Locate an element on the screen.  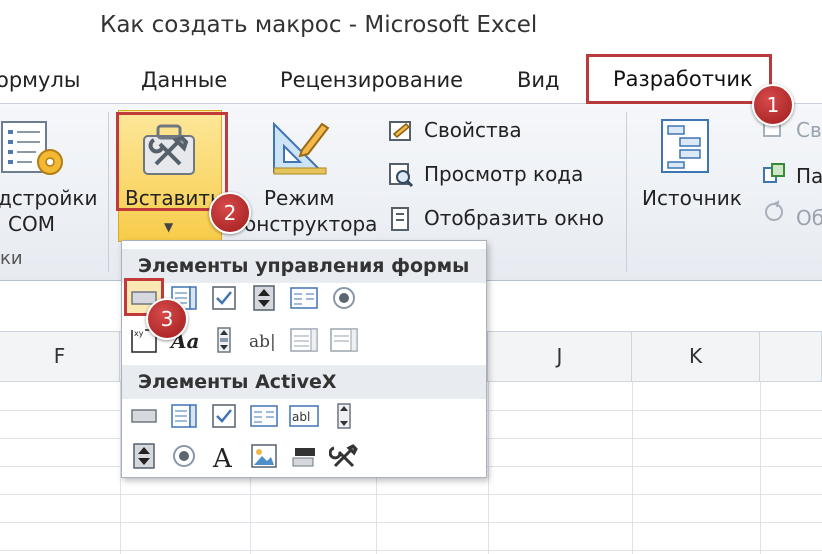
activex-toggle-button-icon is located at coordinates (304, 456).